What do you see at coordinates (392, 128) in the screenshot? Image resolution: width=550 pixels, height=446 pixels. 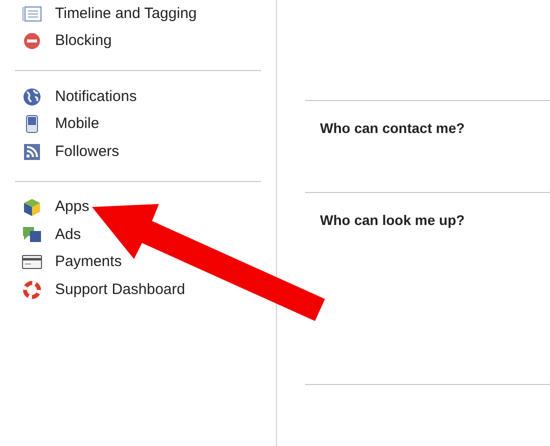 I see `section-heading: Who can contact me?` at bounding box center [392, 128].